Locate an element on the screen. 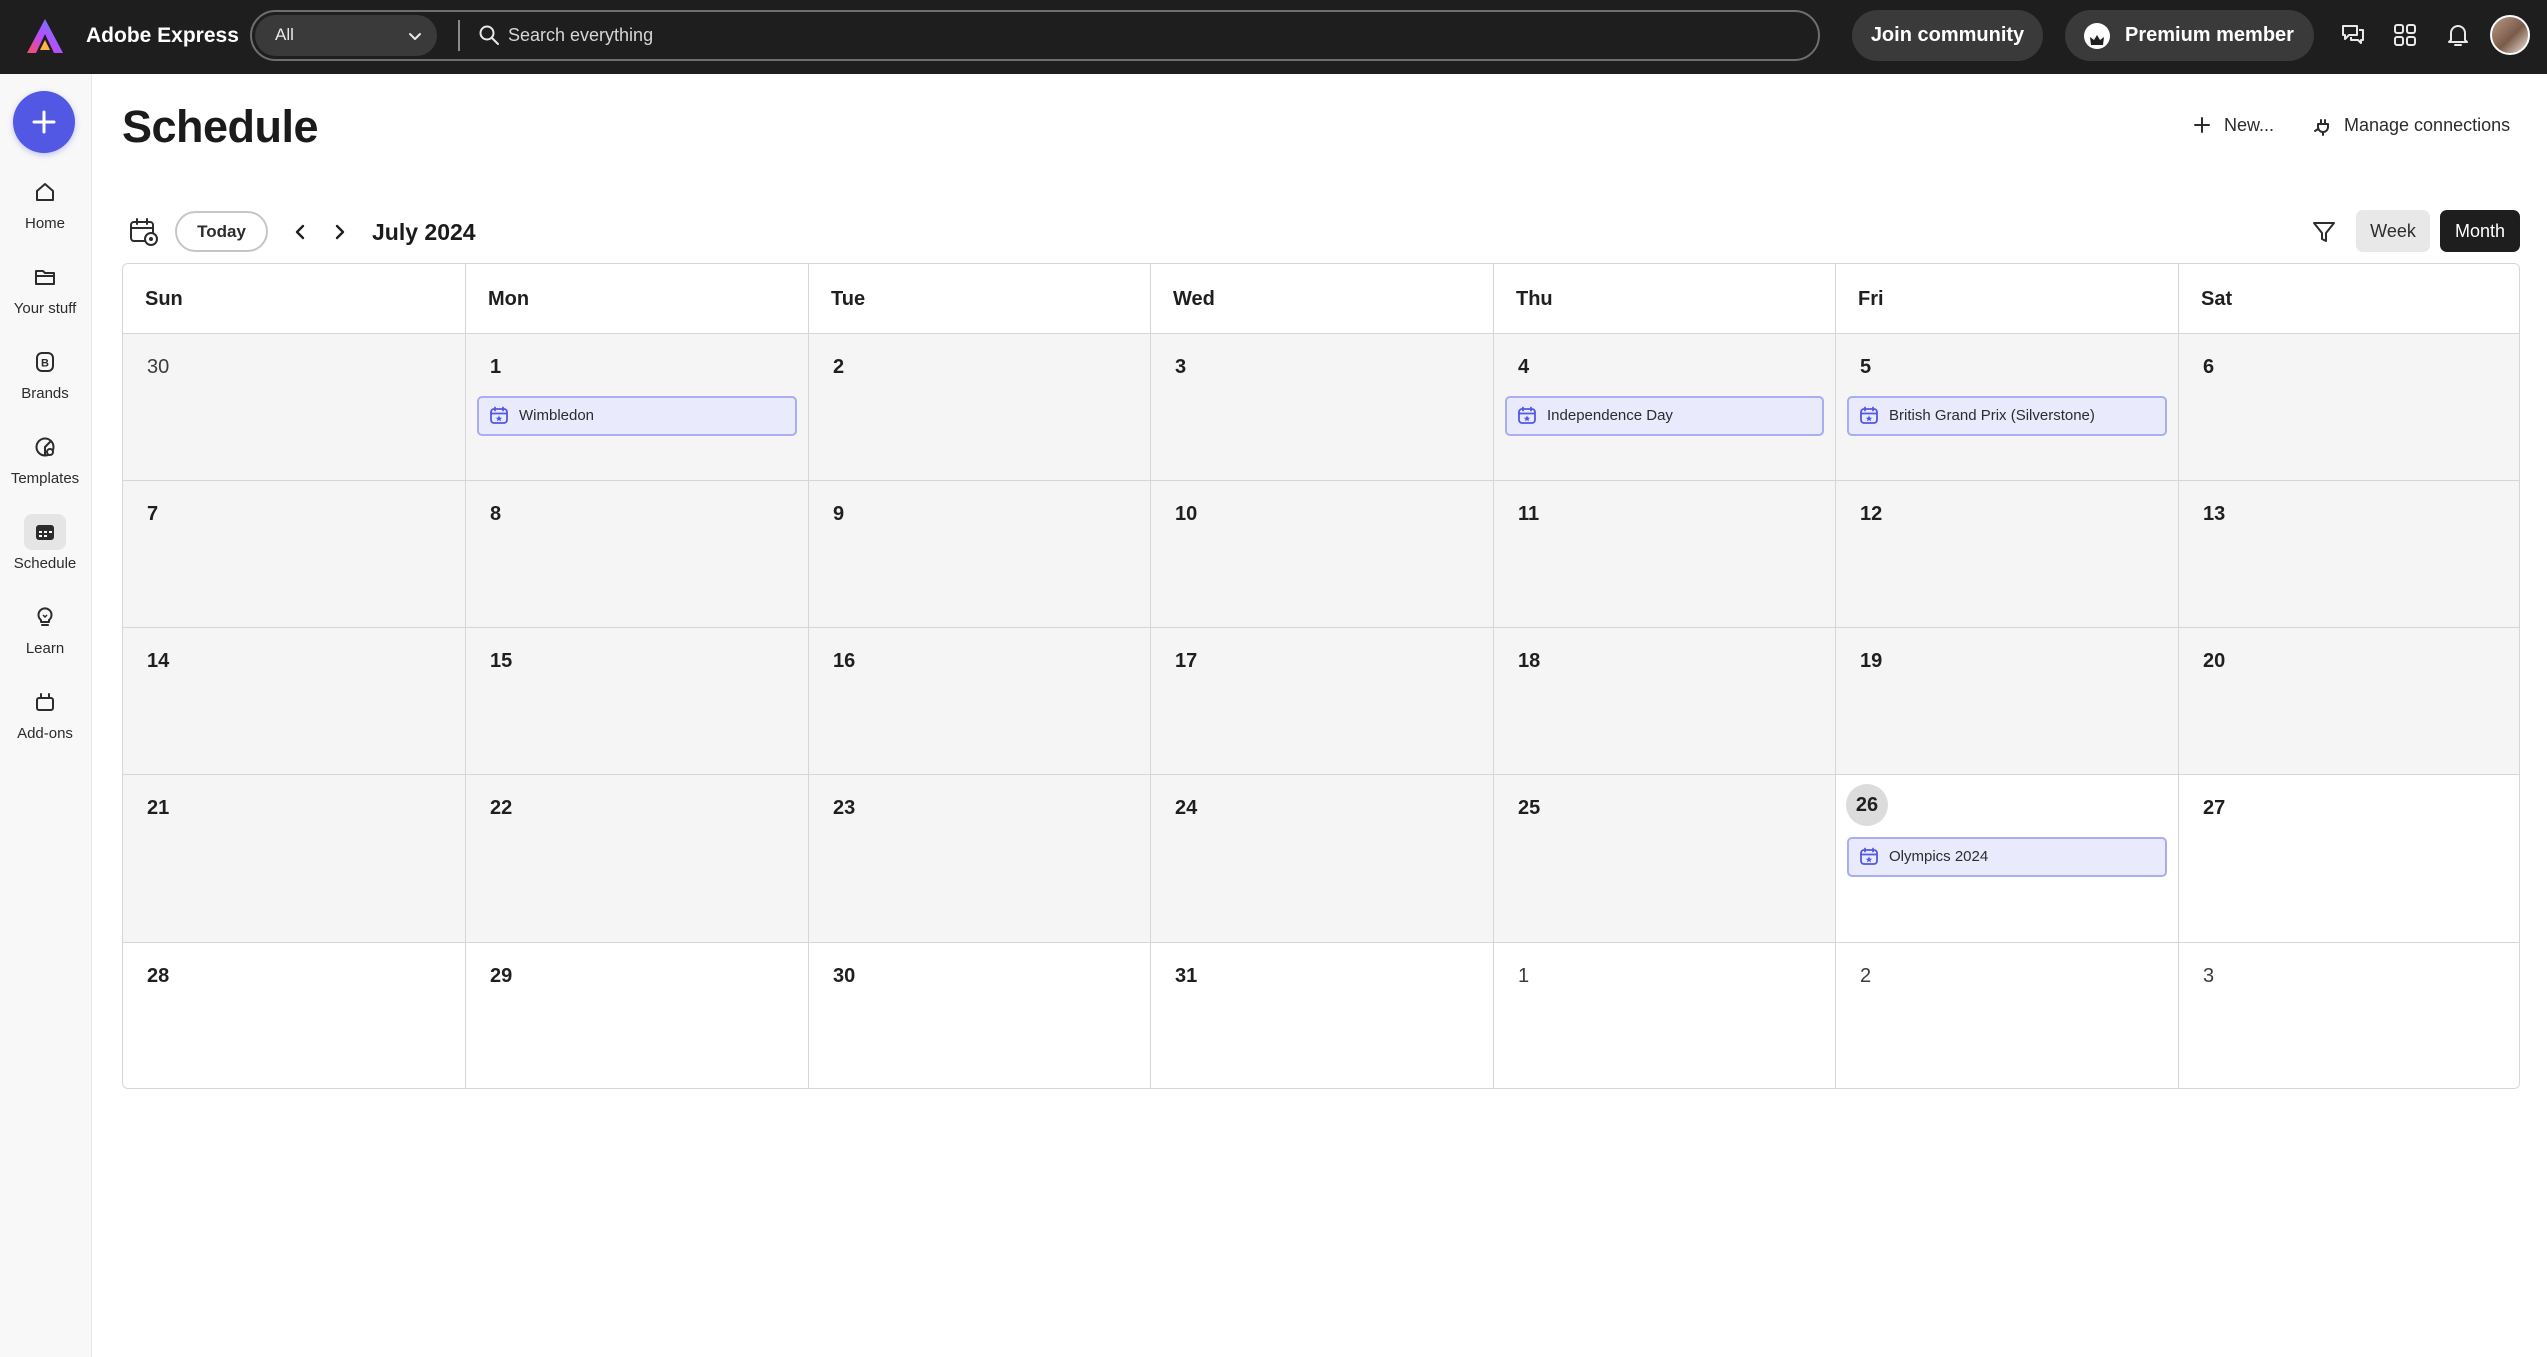 The image size is (2547, 1357). day-cell: 8 is located at coordinates (637, 554).